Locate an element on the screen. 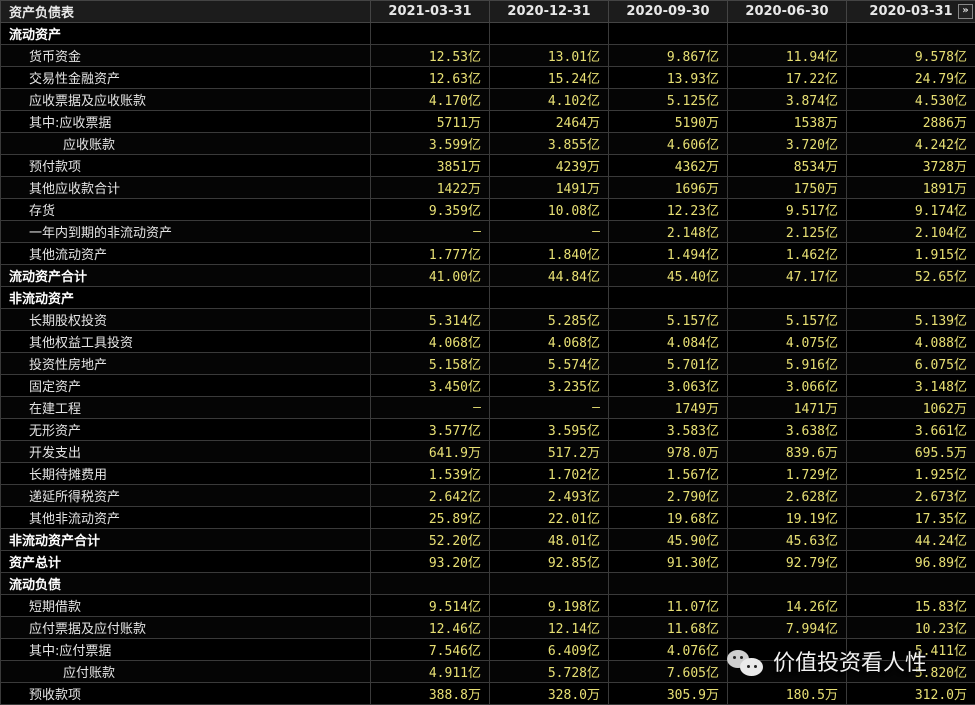  value-cell: 47.17亿 is located at coordinates (787, 276).